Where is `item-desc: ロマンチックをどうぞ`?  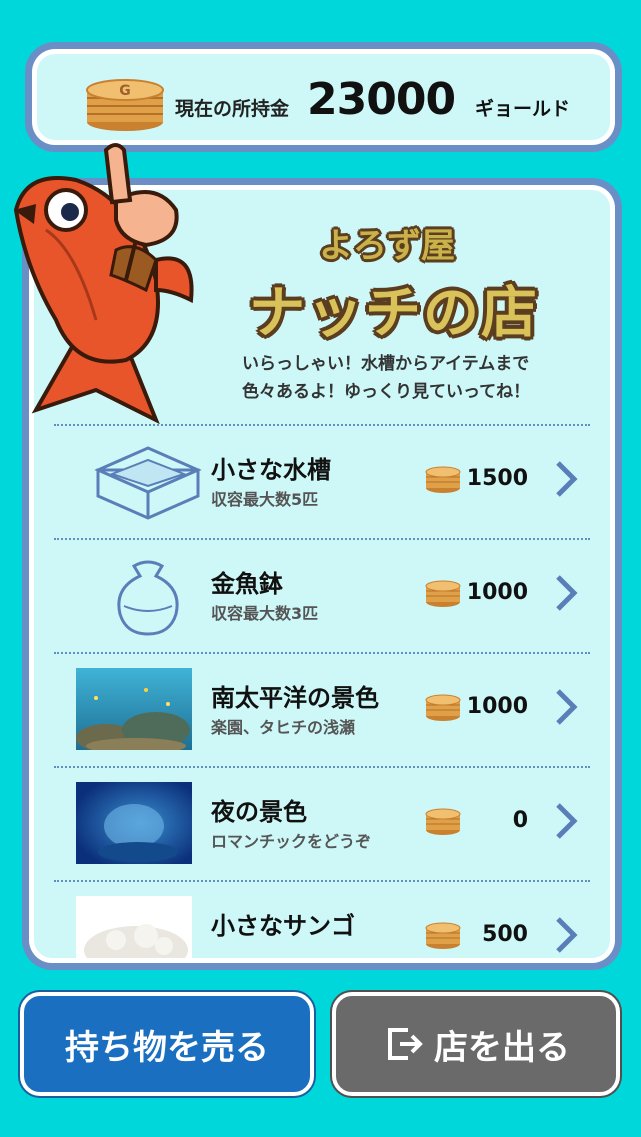 item-desc: ロマンチックをどうぞ is located at coordinates (291, 841).